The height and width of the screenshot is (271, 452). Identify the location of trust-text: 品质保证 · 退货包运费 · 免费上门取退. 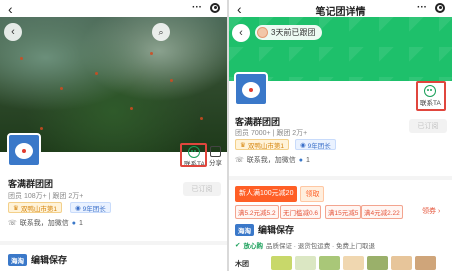
(320, 246).